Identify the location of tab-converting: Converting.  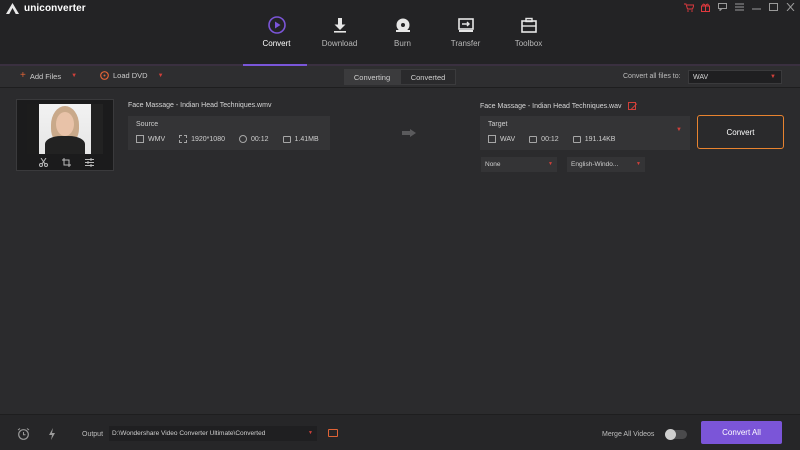
(372, 77).